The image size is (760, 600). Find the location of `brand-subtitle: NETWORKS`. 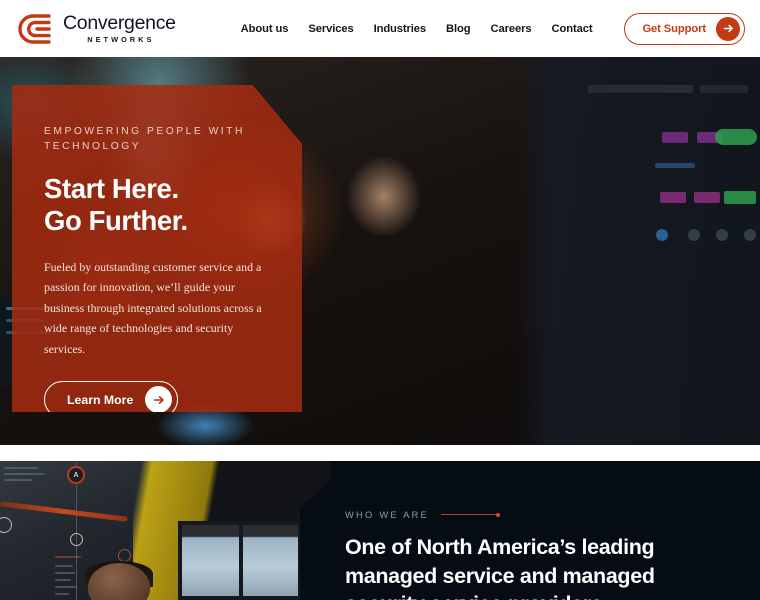

brand-subtitle: NETWORKS is located at coordinates (121, 40).